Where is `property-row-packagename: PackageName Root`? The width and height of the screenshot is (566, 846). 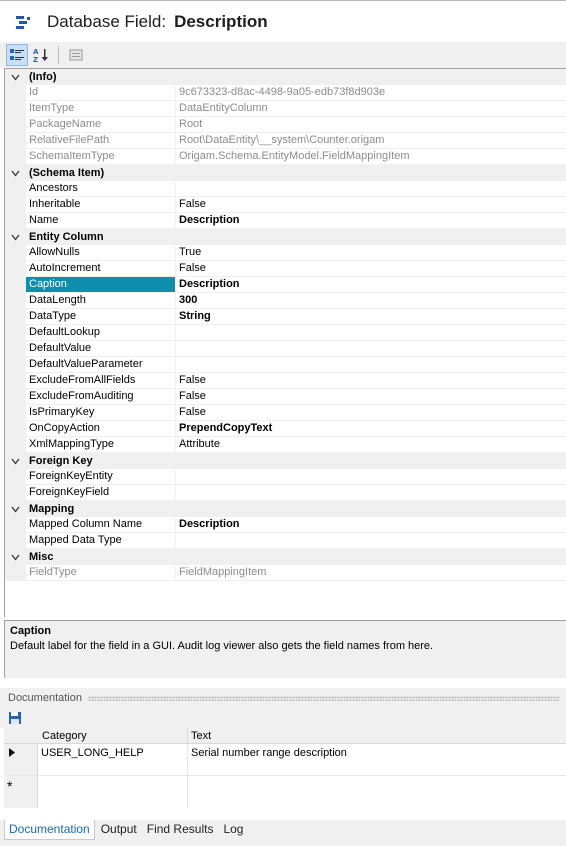
property-row-packagename: PackageName Root is located at coordinates (285, 125).